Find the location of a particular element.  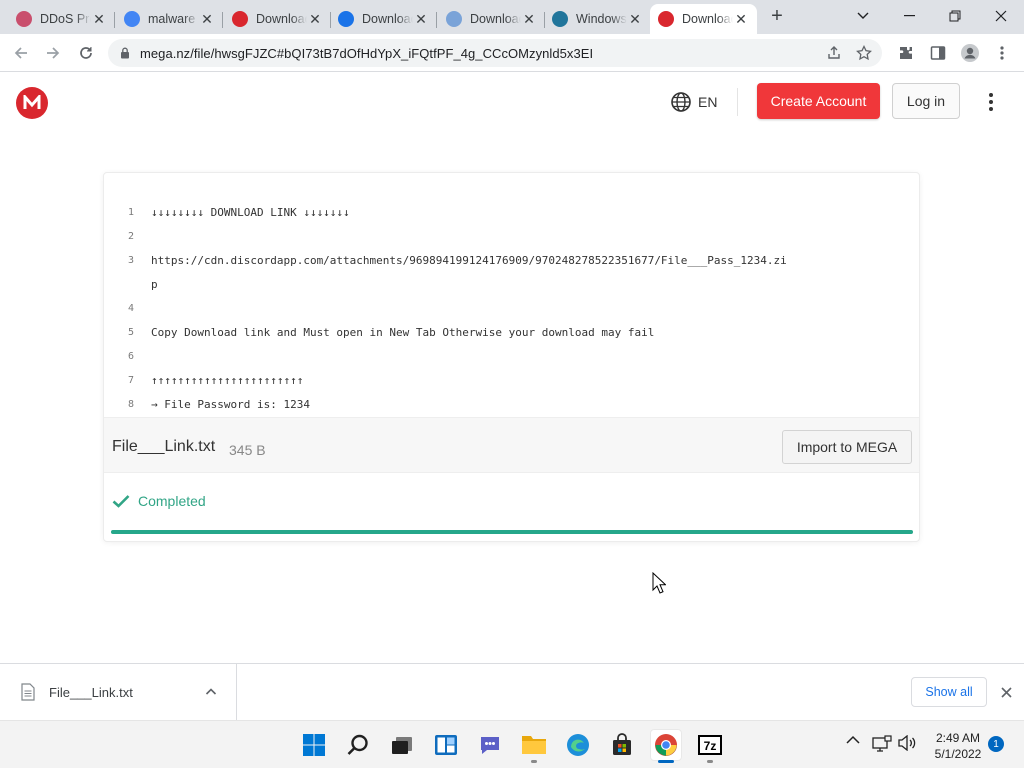

browser-tab: malware ✕ is located at coordinates (169, 19).